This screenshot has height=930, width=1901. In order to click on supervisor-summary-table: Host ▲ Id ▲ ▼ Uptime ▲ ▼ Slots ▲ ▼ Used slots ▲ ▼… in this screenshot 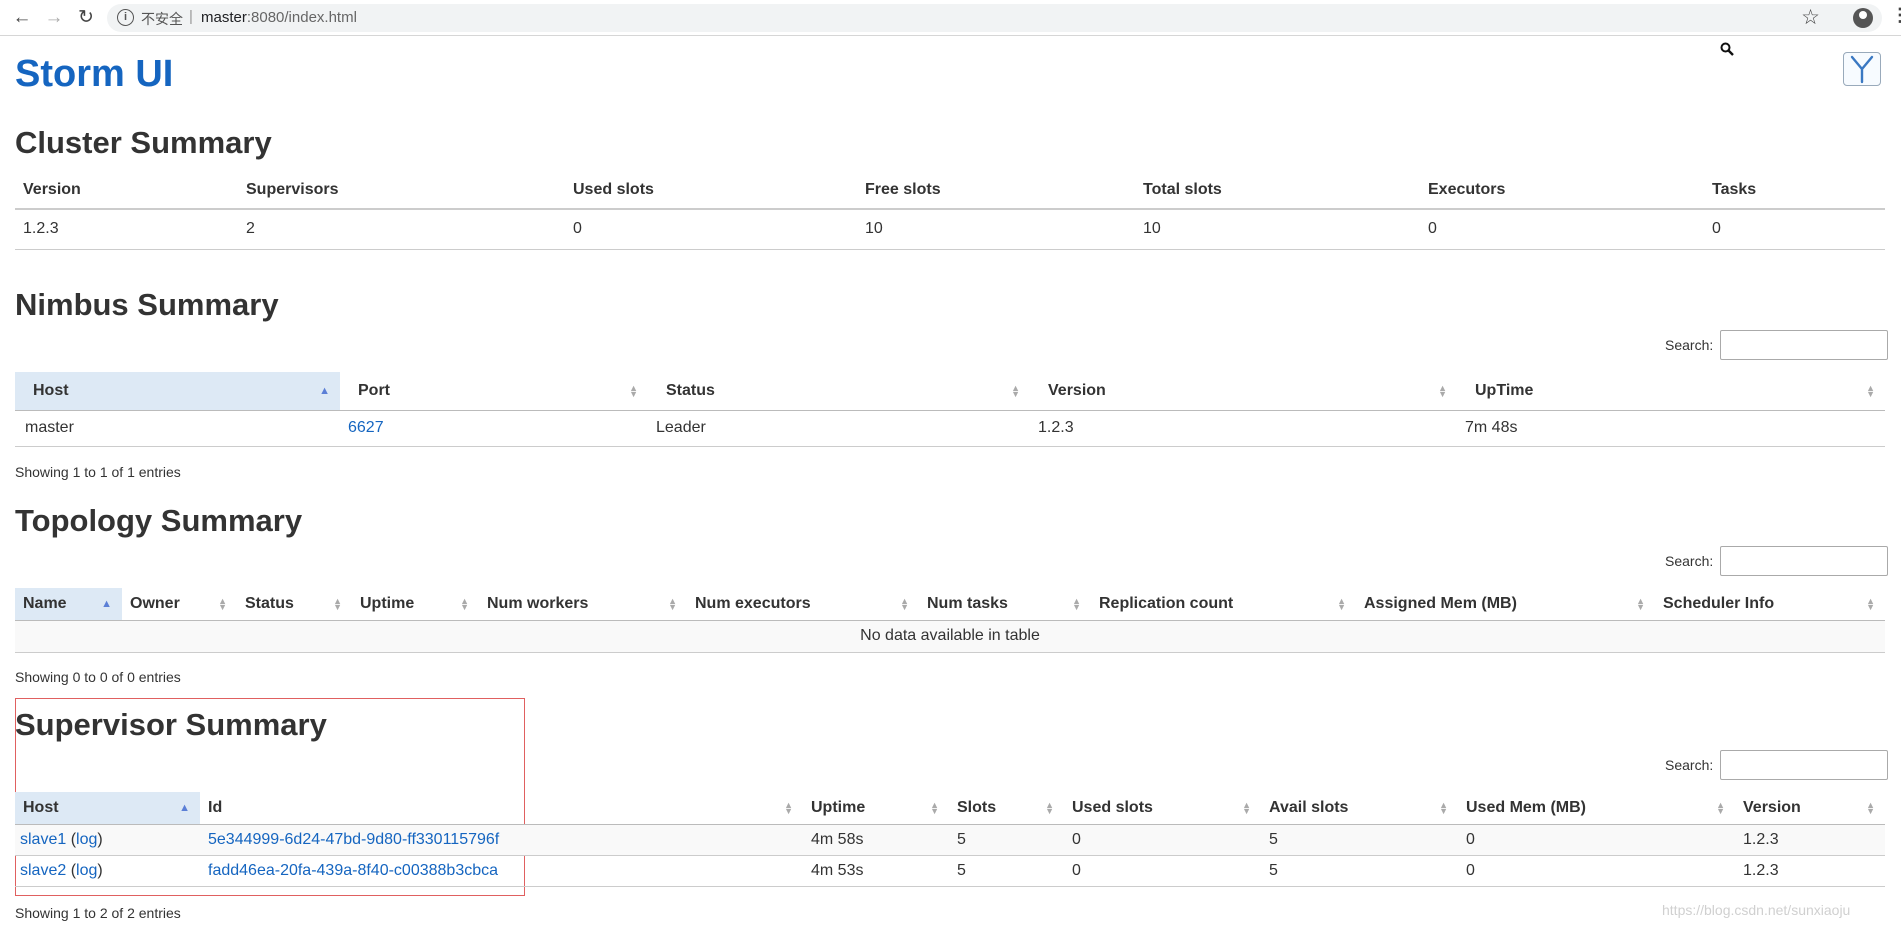, I will do `click(950, 839)`.